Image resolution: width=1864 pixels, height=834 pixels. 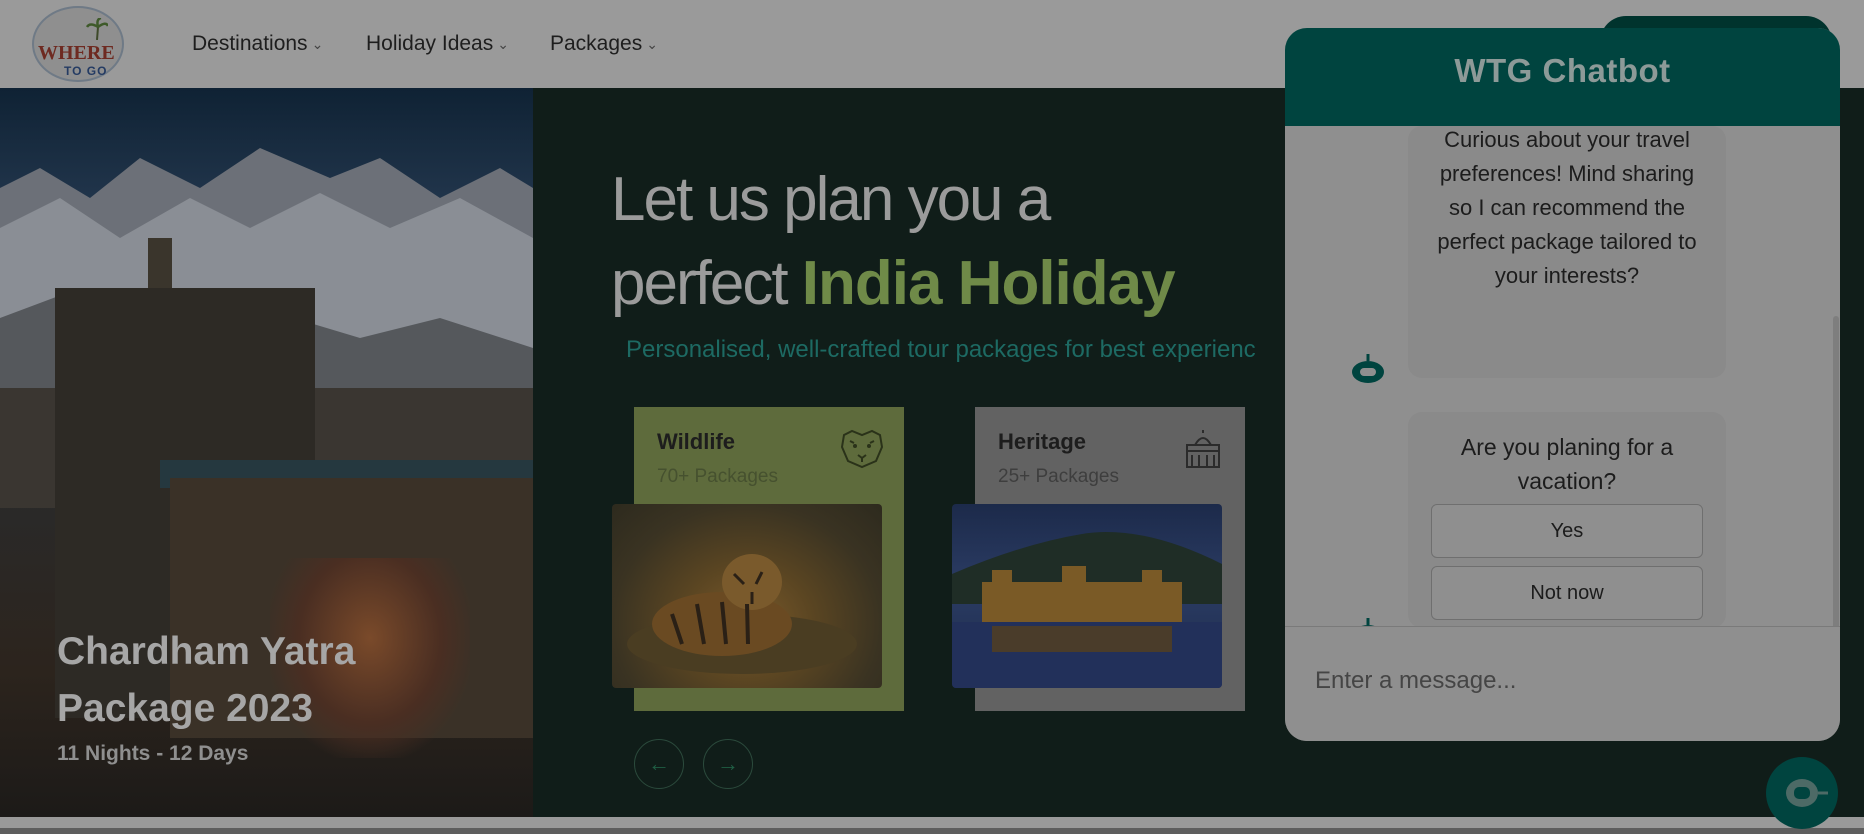 I want to click on arrow-left-icon: ←, so click(x=659, y=763).